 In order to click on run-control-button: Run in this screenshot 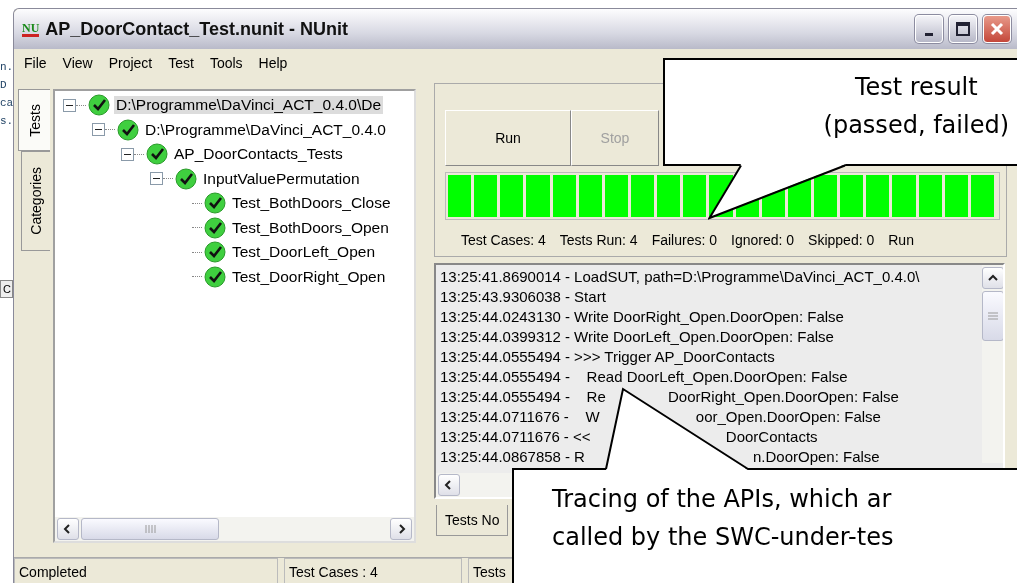, I will do `click(508, 138)`.